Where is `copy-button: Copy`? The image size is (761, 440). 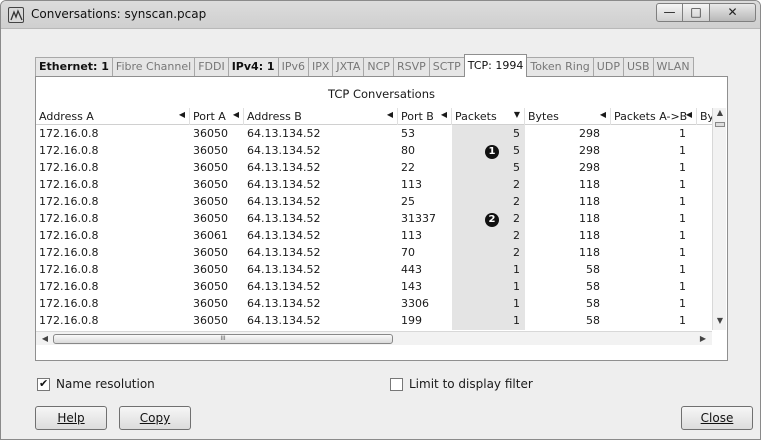 copy-button: Copy is located at coordinates (155, 418).